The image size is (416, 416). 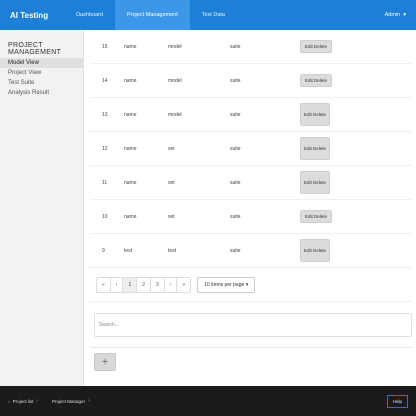 I want to click on sidebar-item-test-suite: Test Suite, so click(x=41, y=83).